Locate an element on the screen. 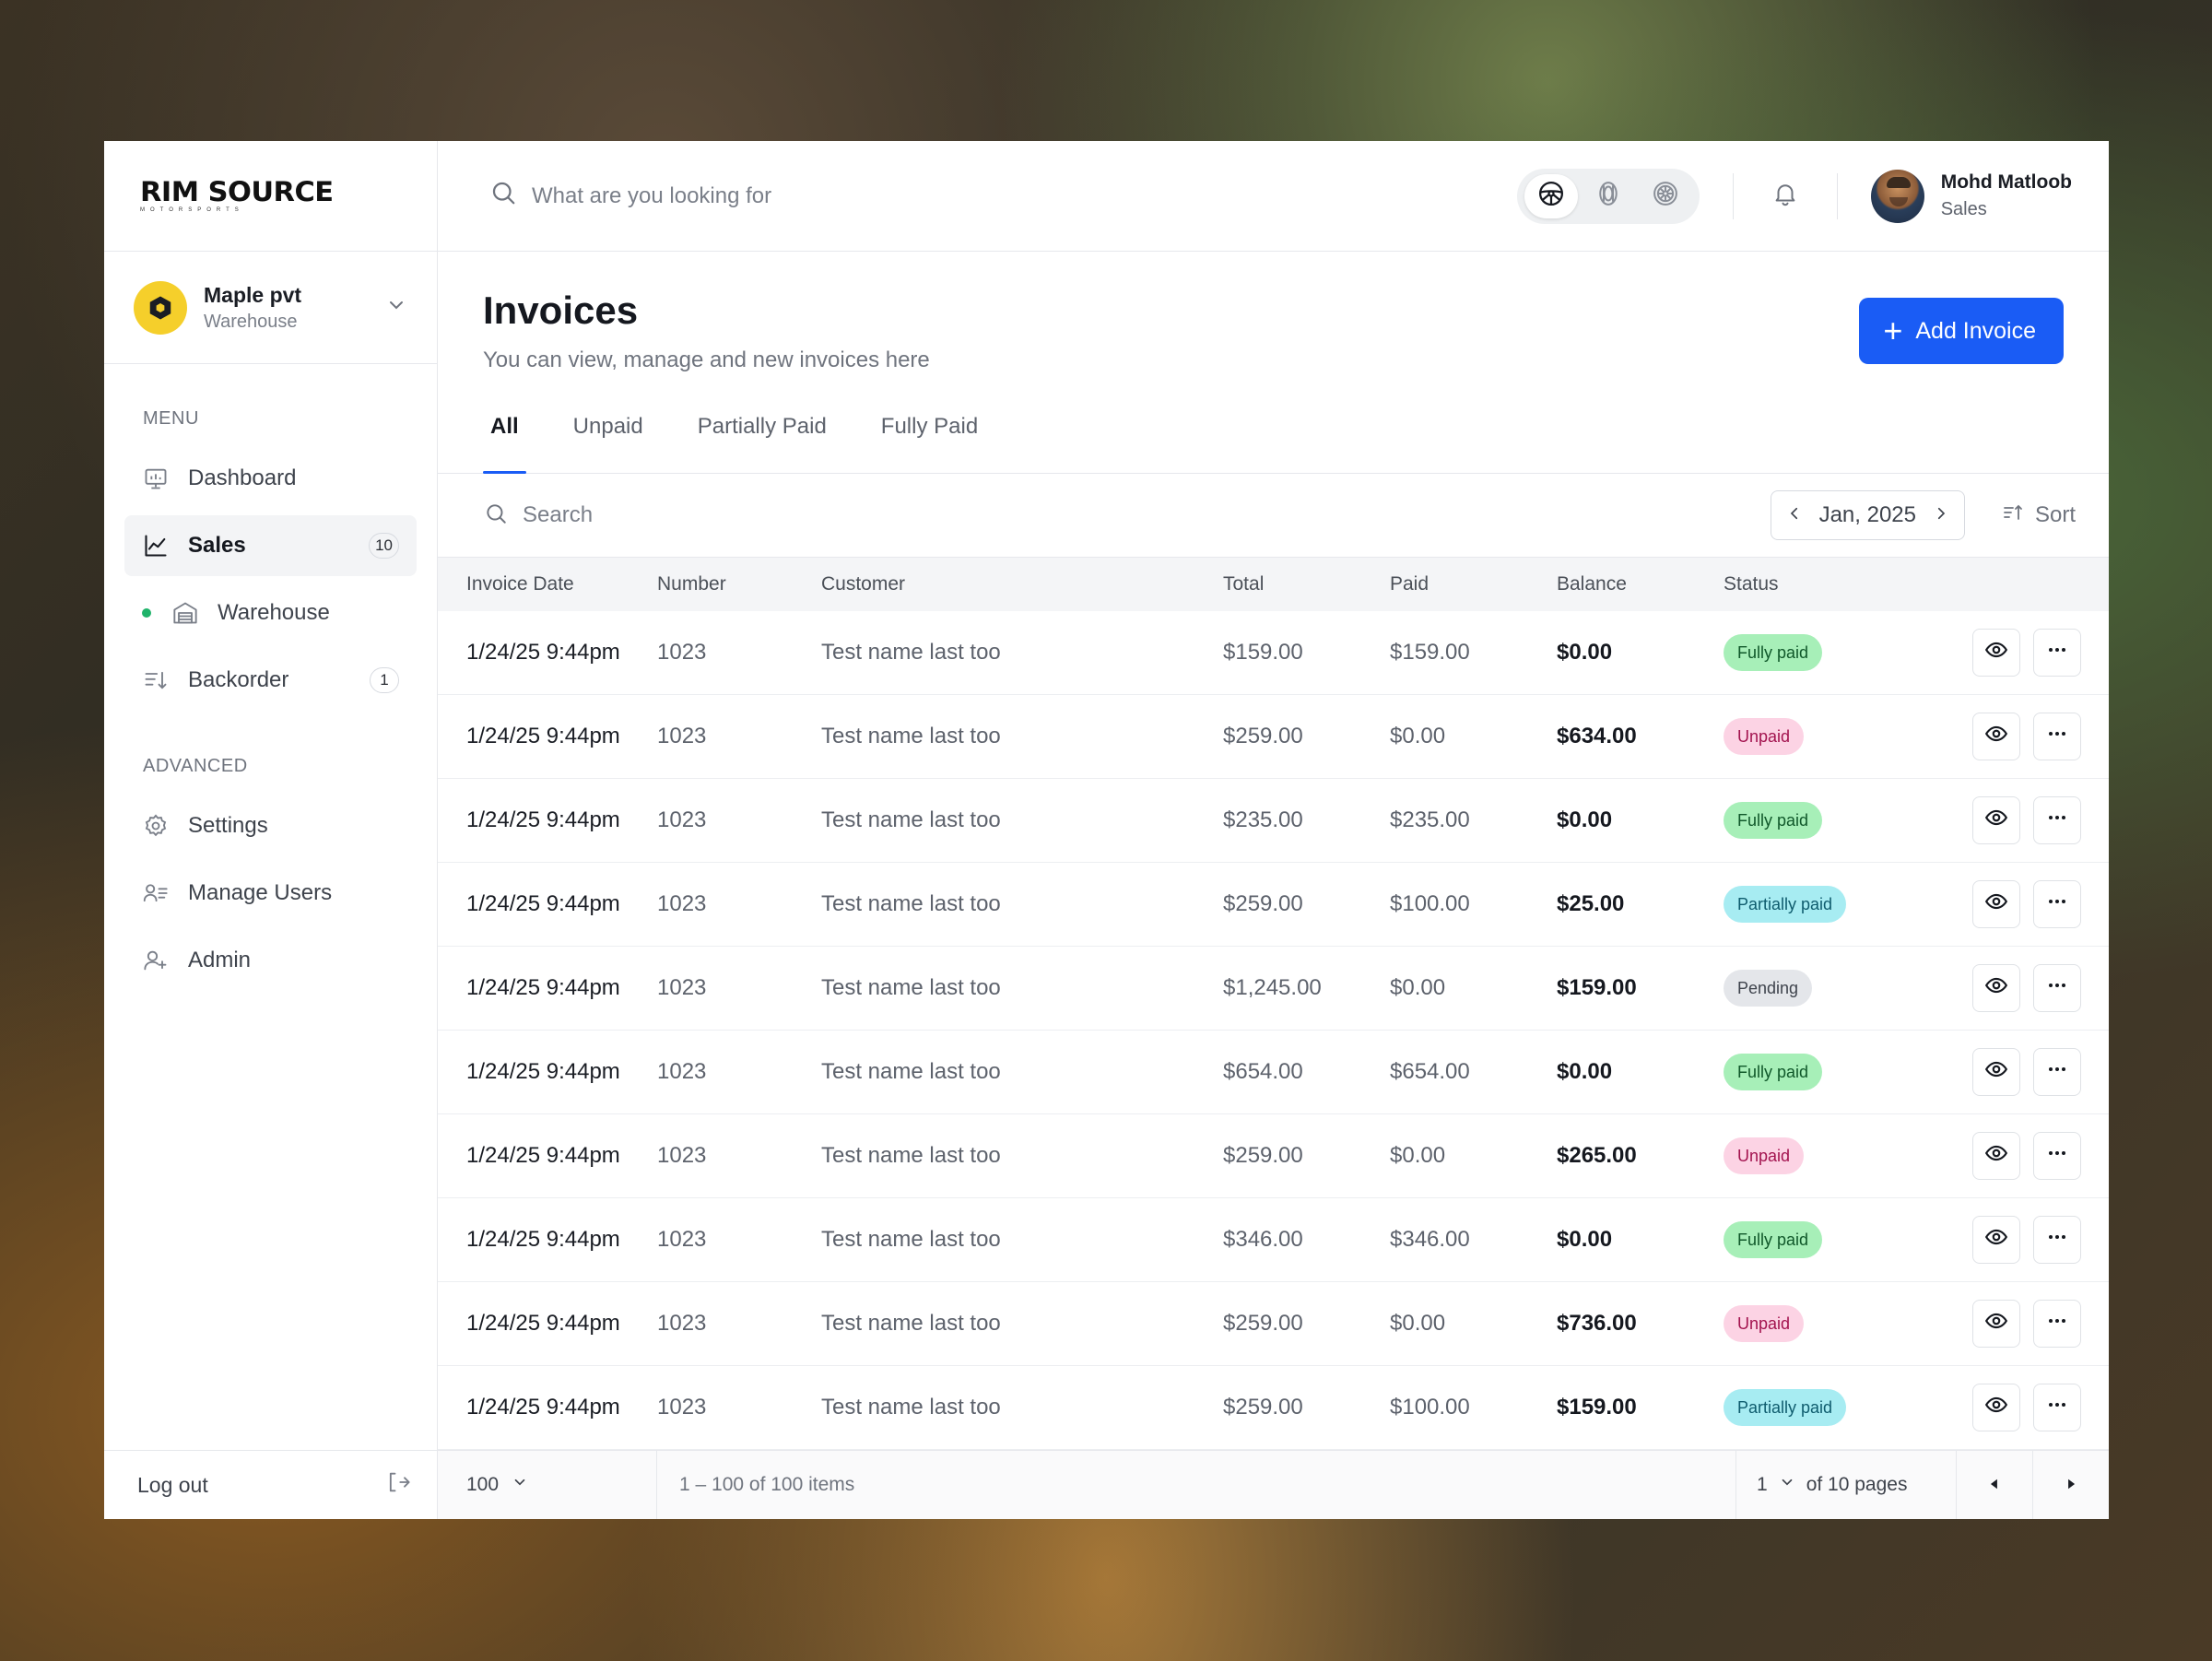 Image resolution: width=2212 pixels, height=1661 pixels. logout-button: Log out is located at coordinates (270, 1485).